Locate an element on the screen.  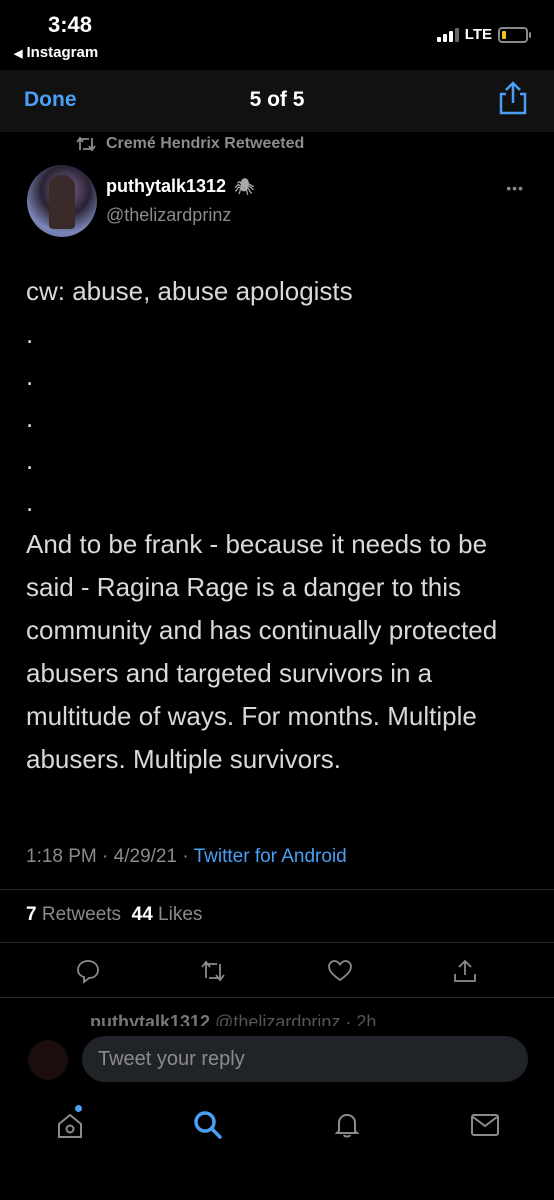
retweeted-by-line: Cremé Hendrix Retweeted is located at coordinates (190, 144).